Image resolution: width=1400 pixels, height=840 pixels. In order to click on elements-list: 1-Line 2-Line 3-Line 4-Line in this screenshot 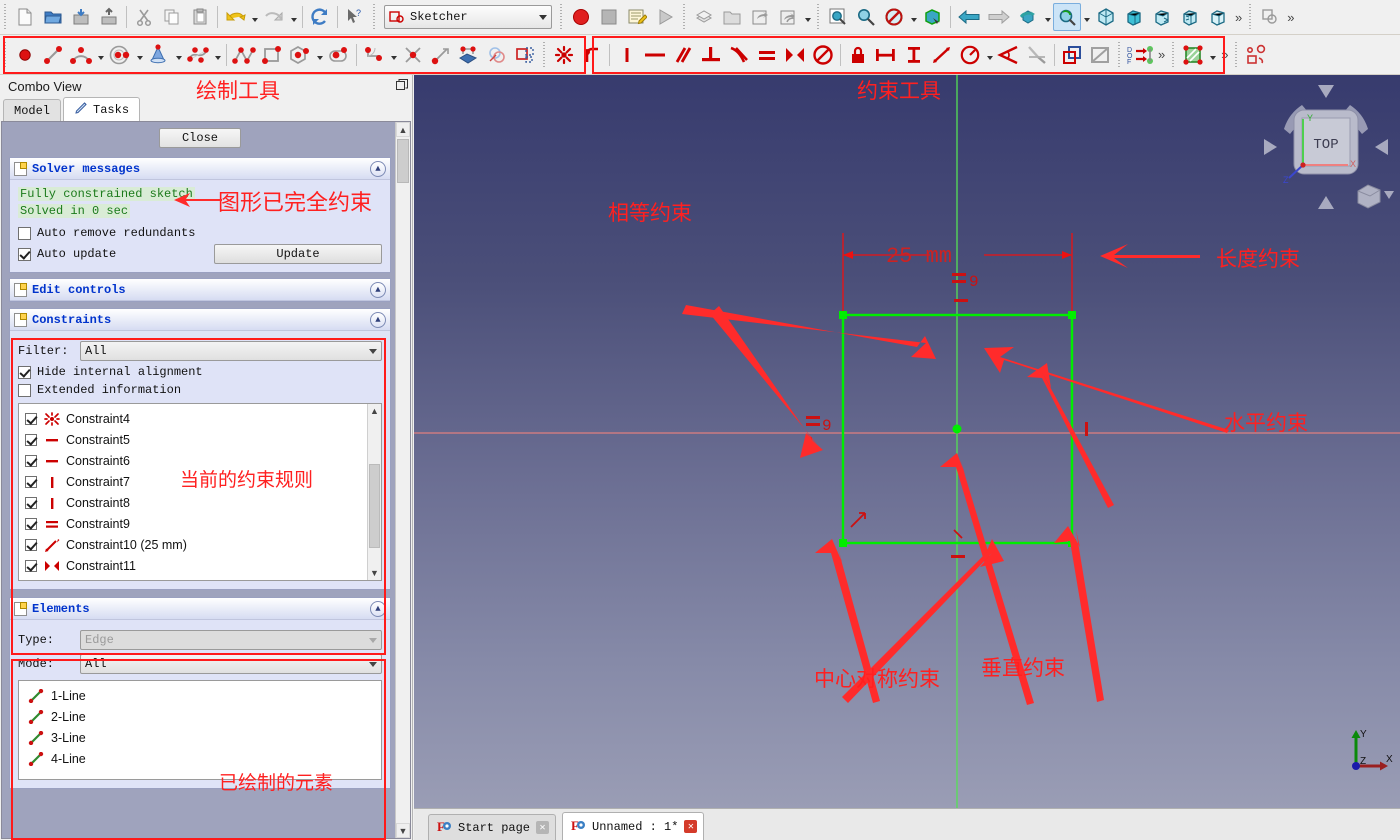, I will do `click(200, 730)`.